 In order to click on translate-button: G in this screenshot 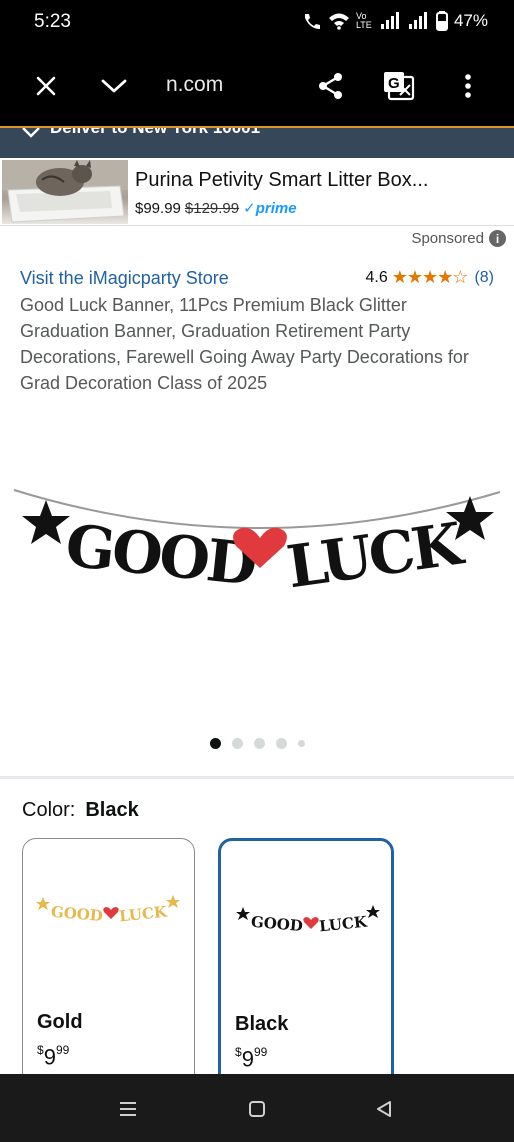, I will do `click(399, 86)`.